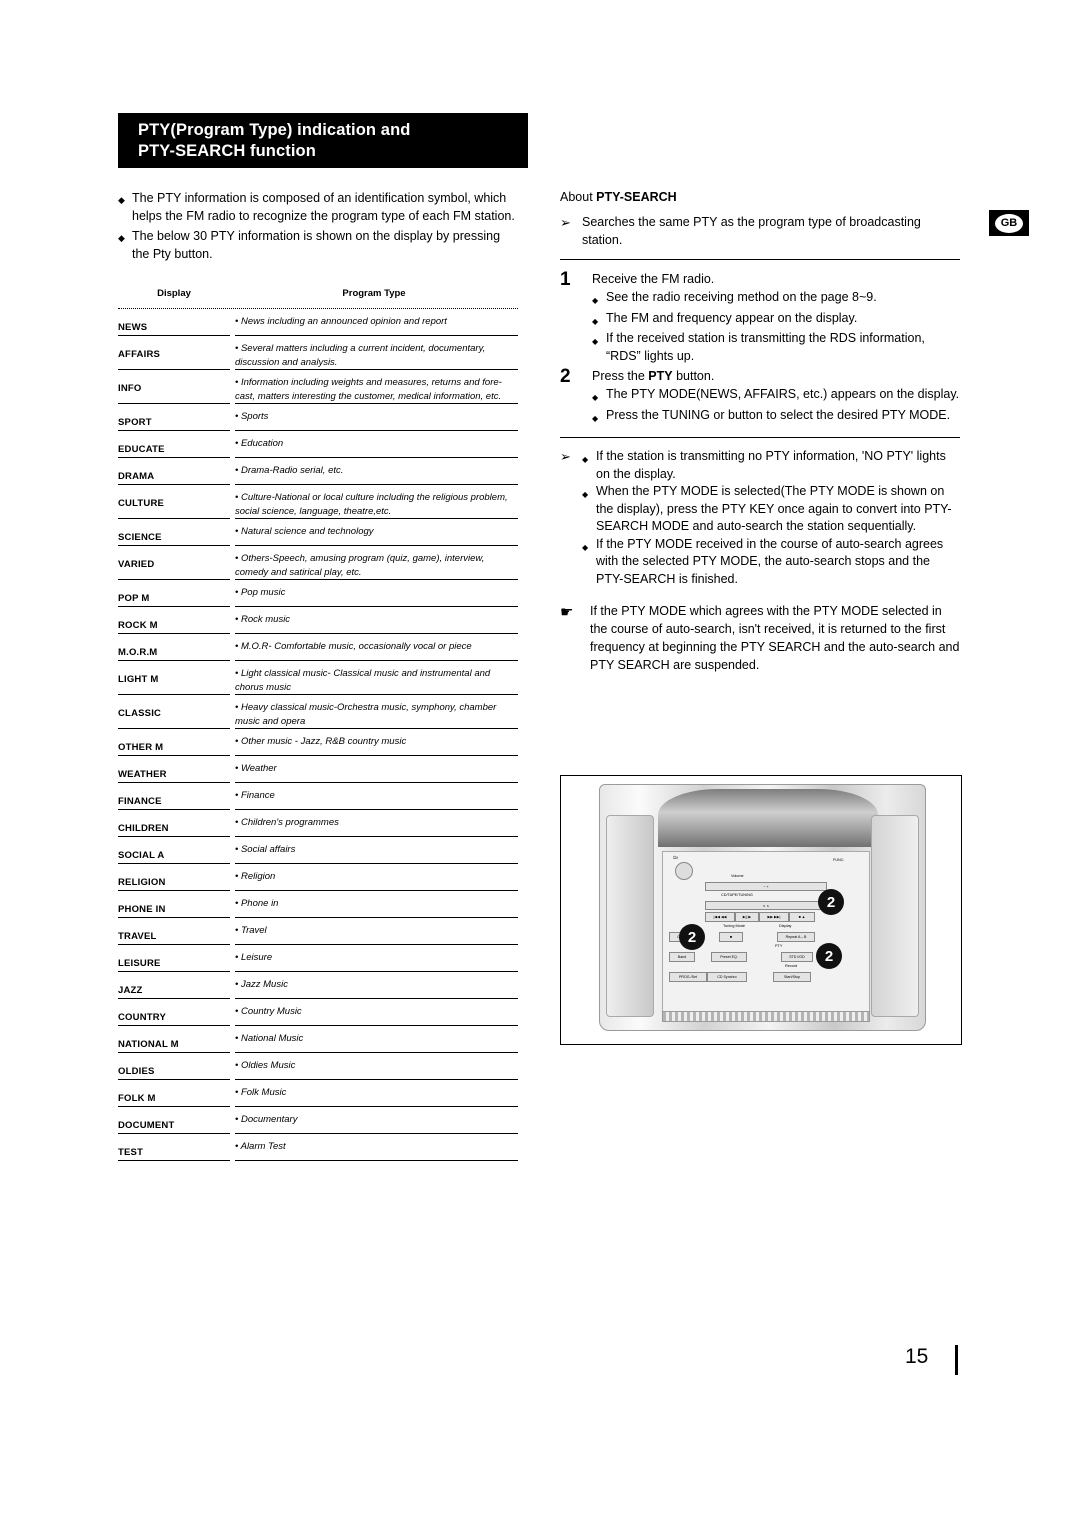 This screenshot has height=1528, width=1080. What do you see at coordinates (376, 796) in the screenshot?
I see `table-cell-program-type: • Finance` at bounding box center [376, 796].